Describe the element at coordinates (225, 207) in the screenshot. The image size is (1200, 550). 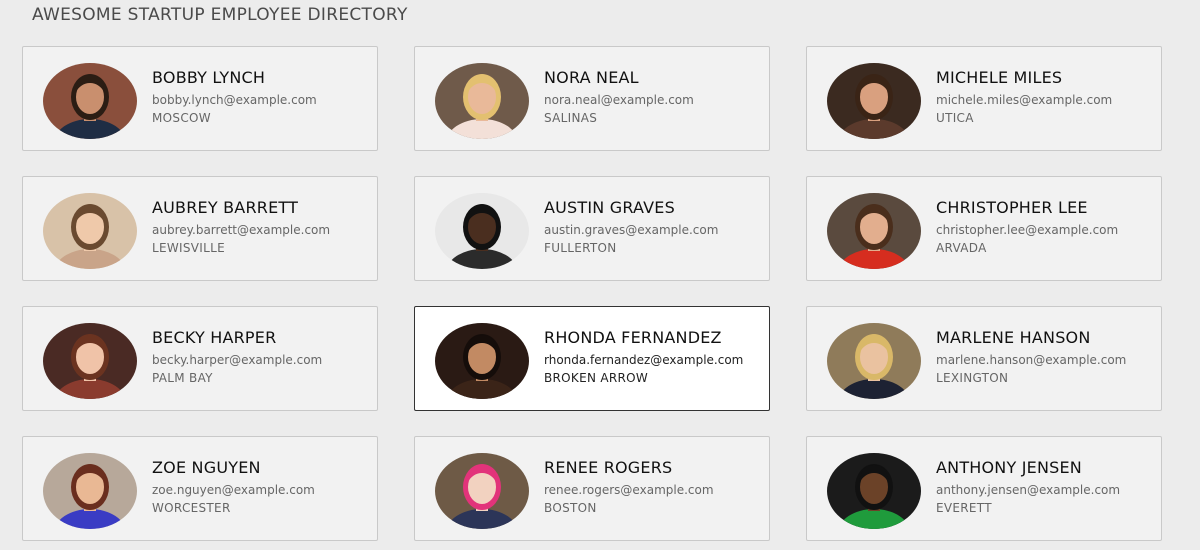
I see `employee-name: AUBREY BARRETT` at that location.